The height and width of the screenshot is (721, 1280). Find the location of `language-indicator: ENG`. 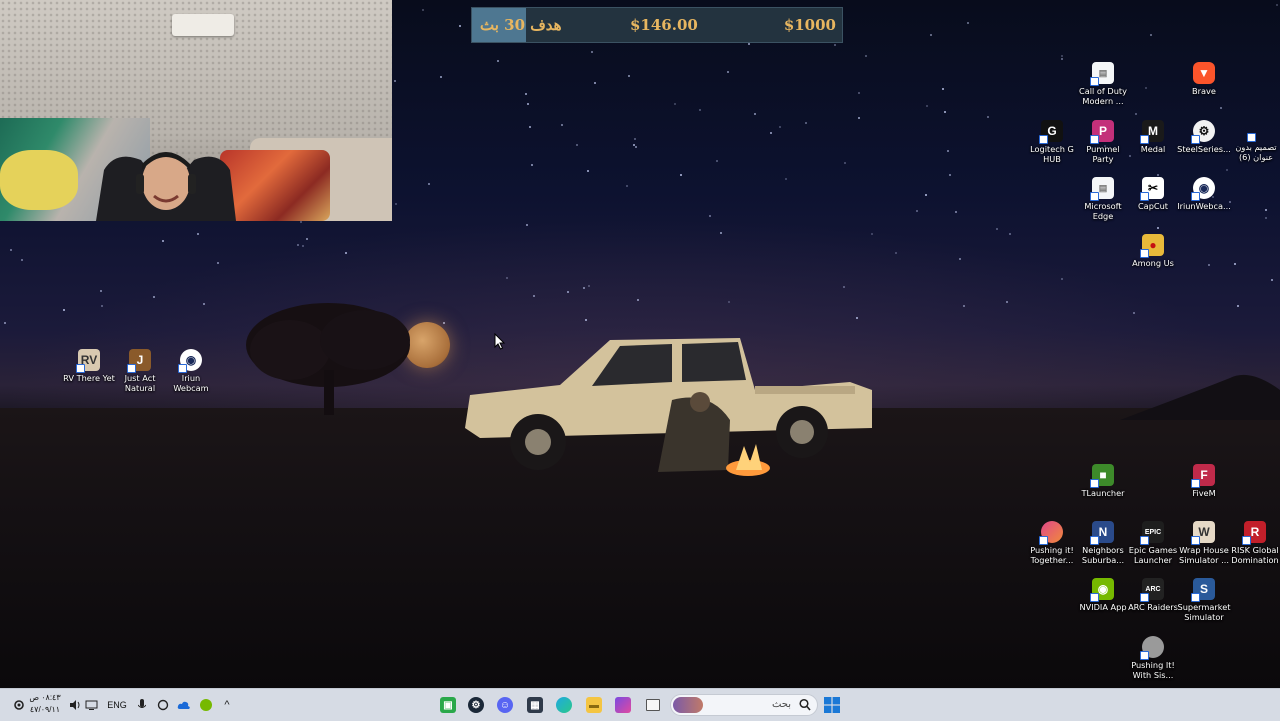

language-indicator: ENG is located at coordinates (117, 705).